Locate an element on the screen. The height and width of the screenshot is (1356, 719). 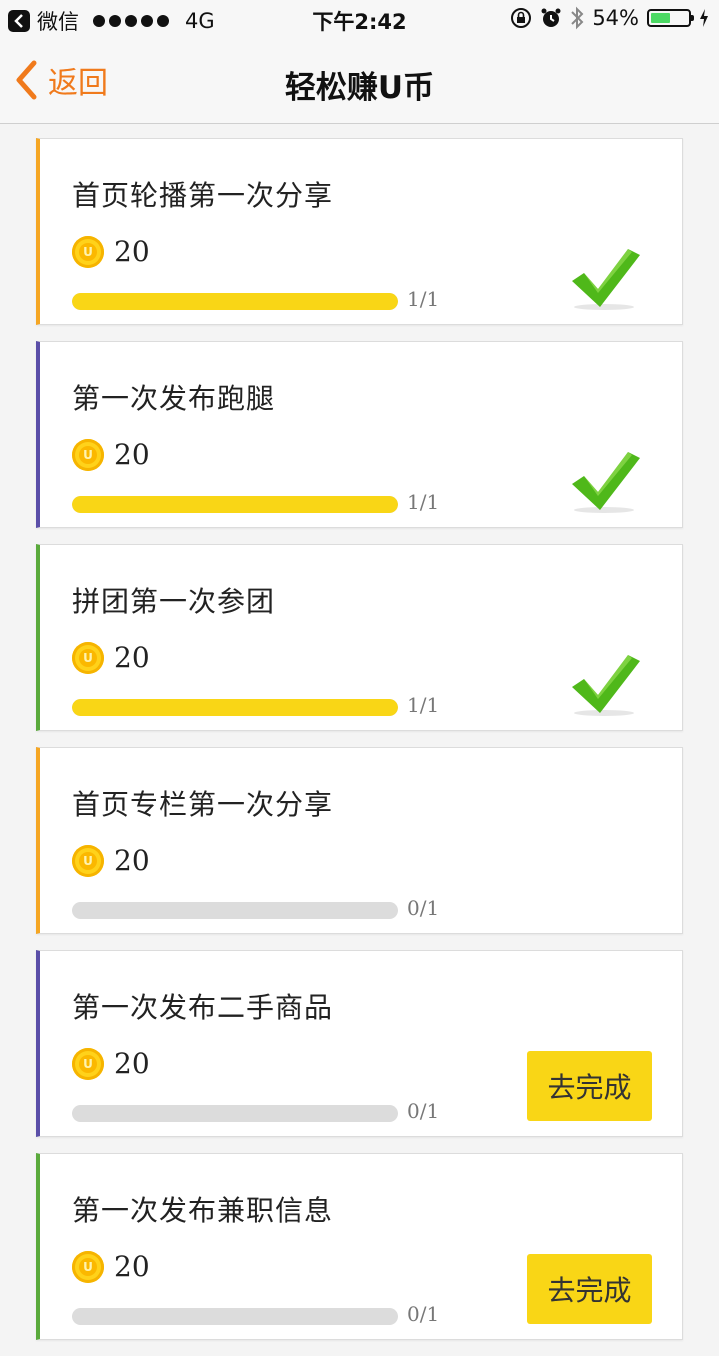
bluetooth-icon is located at coordinates (577, 18).